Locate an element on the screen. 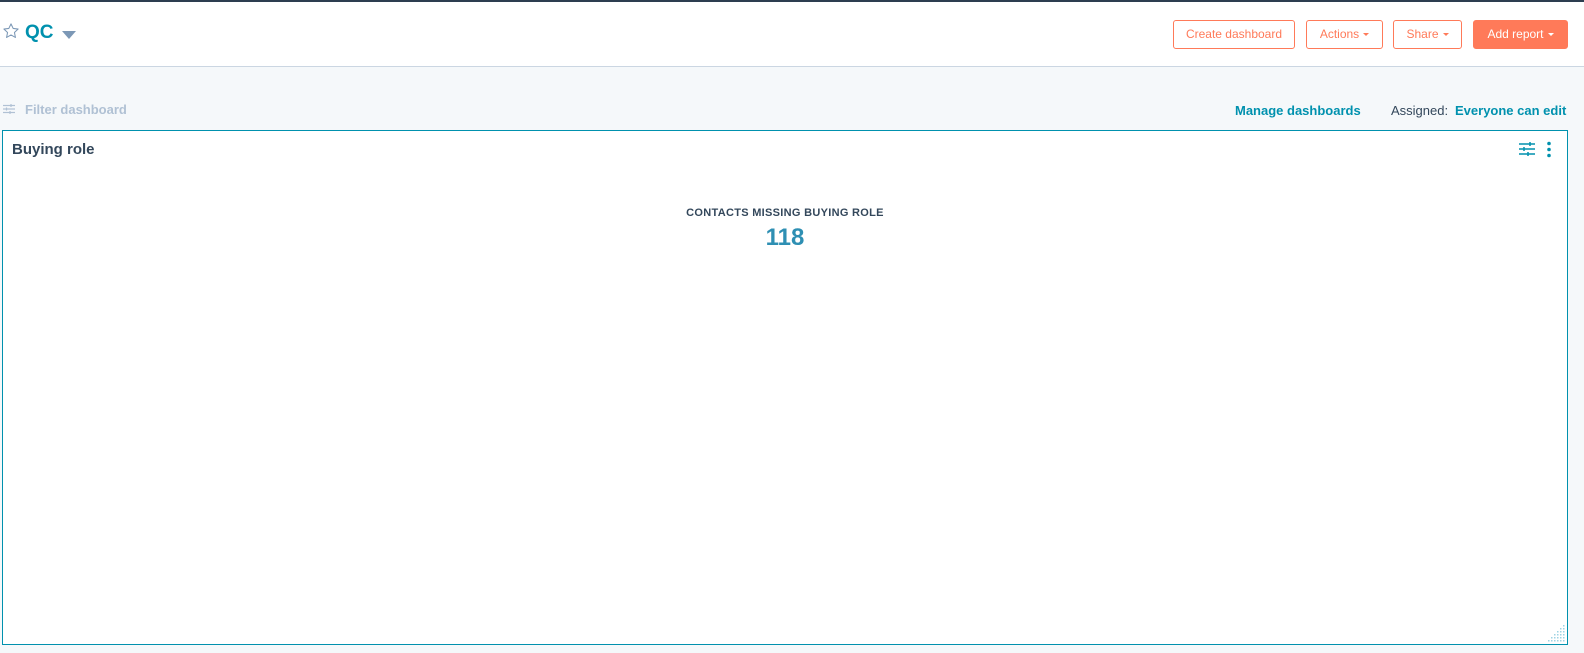  metric-value: 118 is located at coordinates (785, 237).